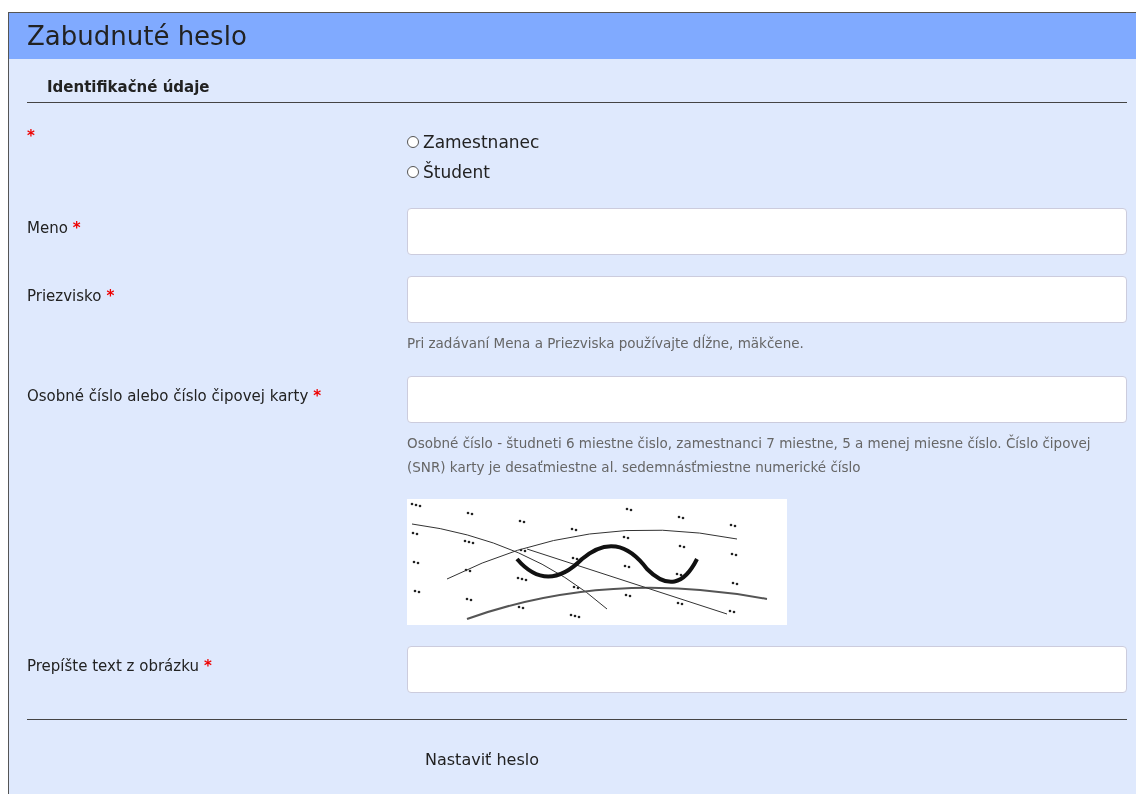 Image resolution: width=1136 pixels, height=794 pixels. What do you see at coordinates (606, 343) in the screenshot?
I see `field-hint: Pri zadávaní Mena a Priezviska používajte dĺžne, mäkčene.` at bounding box center [606, 343].